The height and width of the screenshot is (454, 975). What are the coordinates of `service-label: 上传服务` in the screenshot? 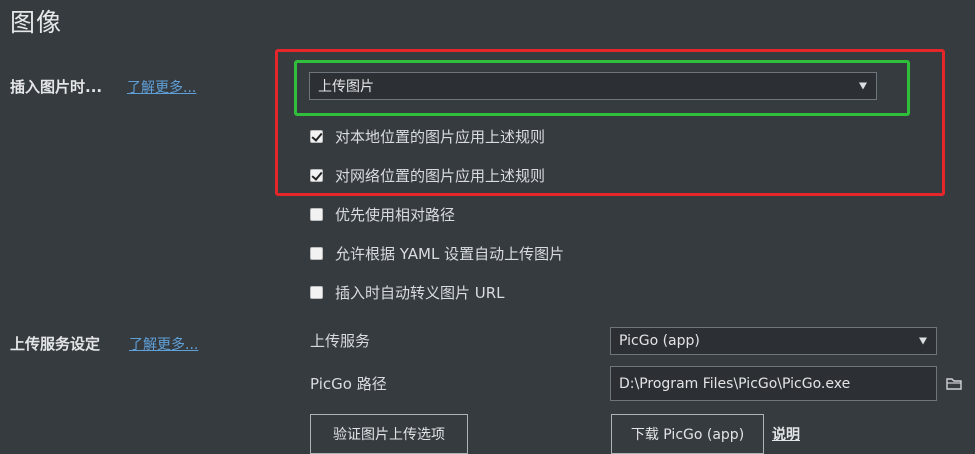 It's located at (340, 341).